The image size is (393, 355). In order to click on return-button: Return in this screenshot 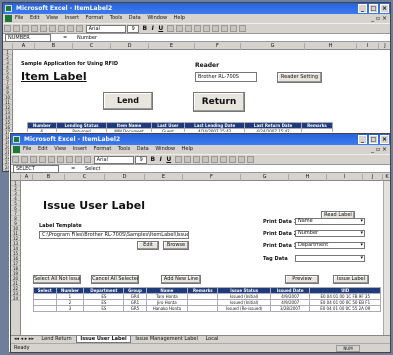, I will do `click(219, 102)`.